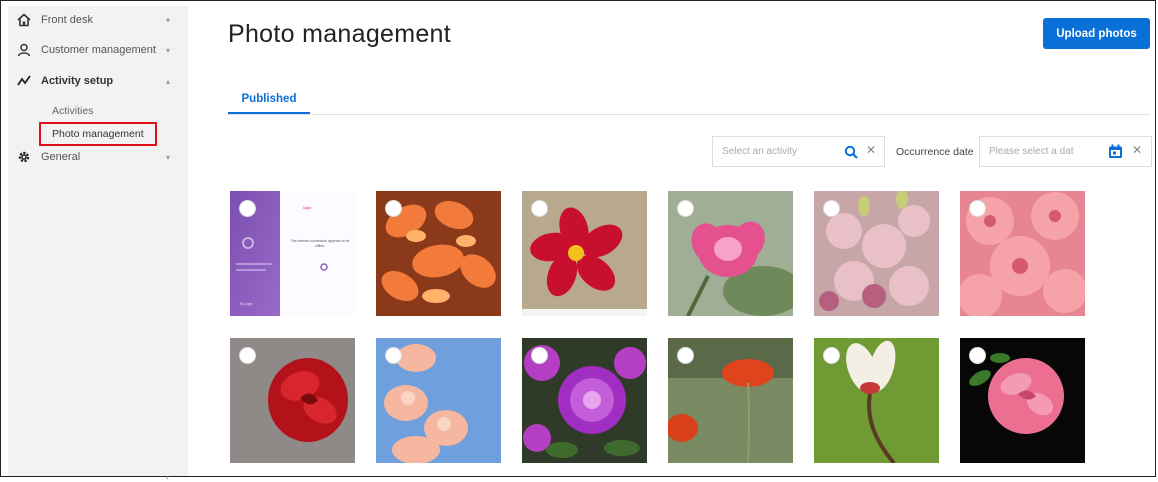  I want to click on collapse-sidebar-icon: ‹, so click(167, 477).